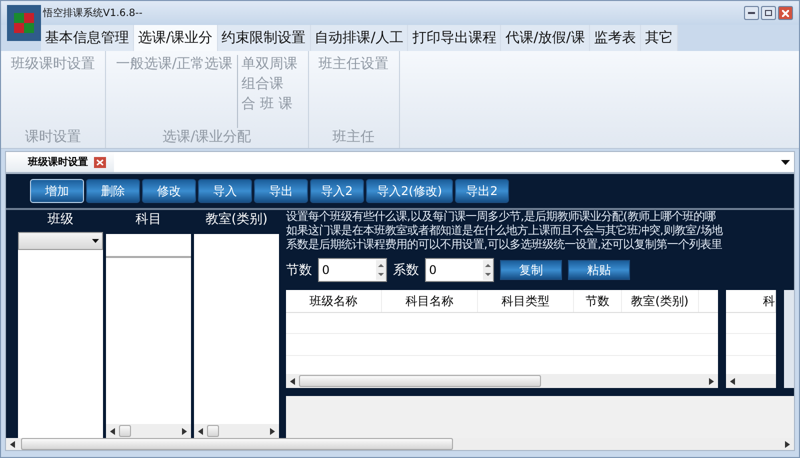  What do you see at coordinates (430, 301) in the screenshot?
I see `column-header: 科目名称` at bounding box center [430, 301].